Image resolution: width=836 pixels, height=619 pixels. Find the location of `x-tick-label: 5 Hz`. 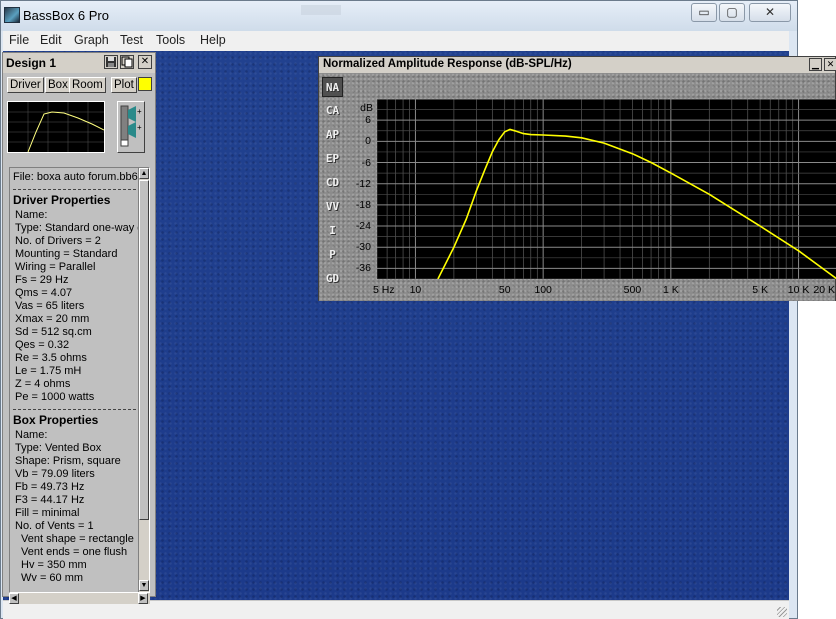

x-tick-label: 5 Hz is located at coordinates (384, 290).